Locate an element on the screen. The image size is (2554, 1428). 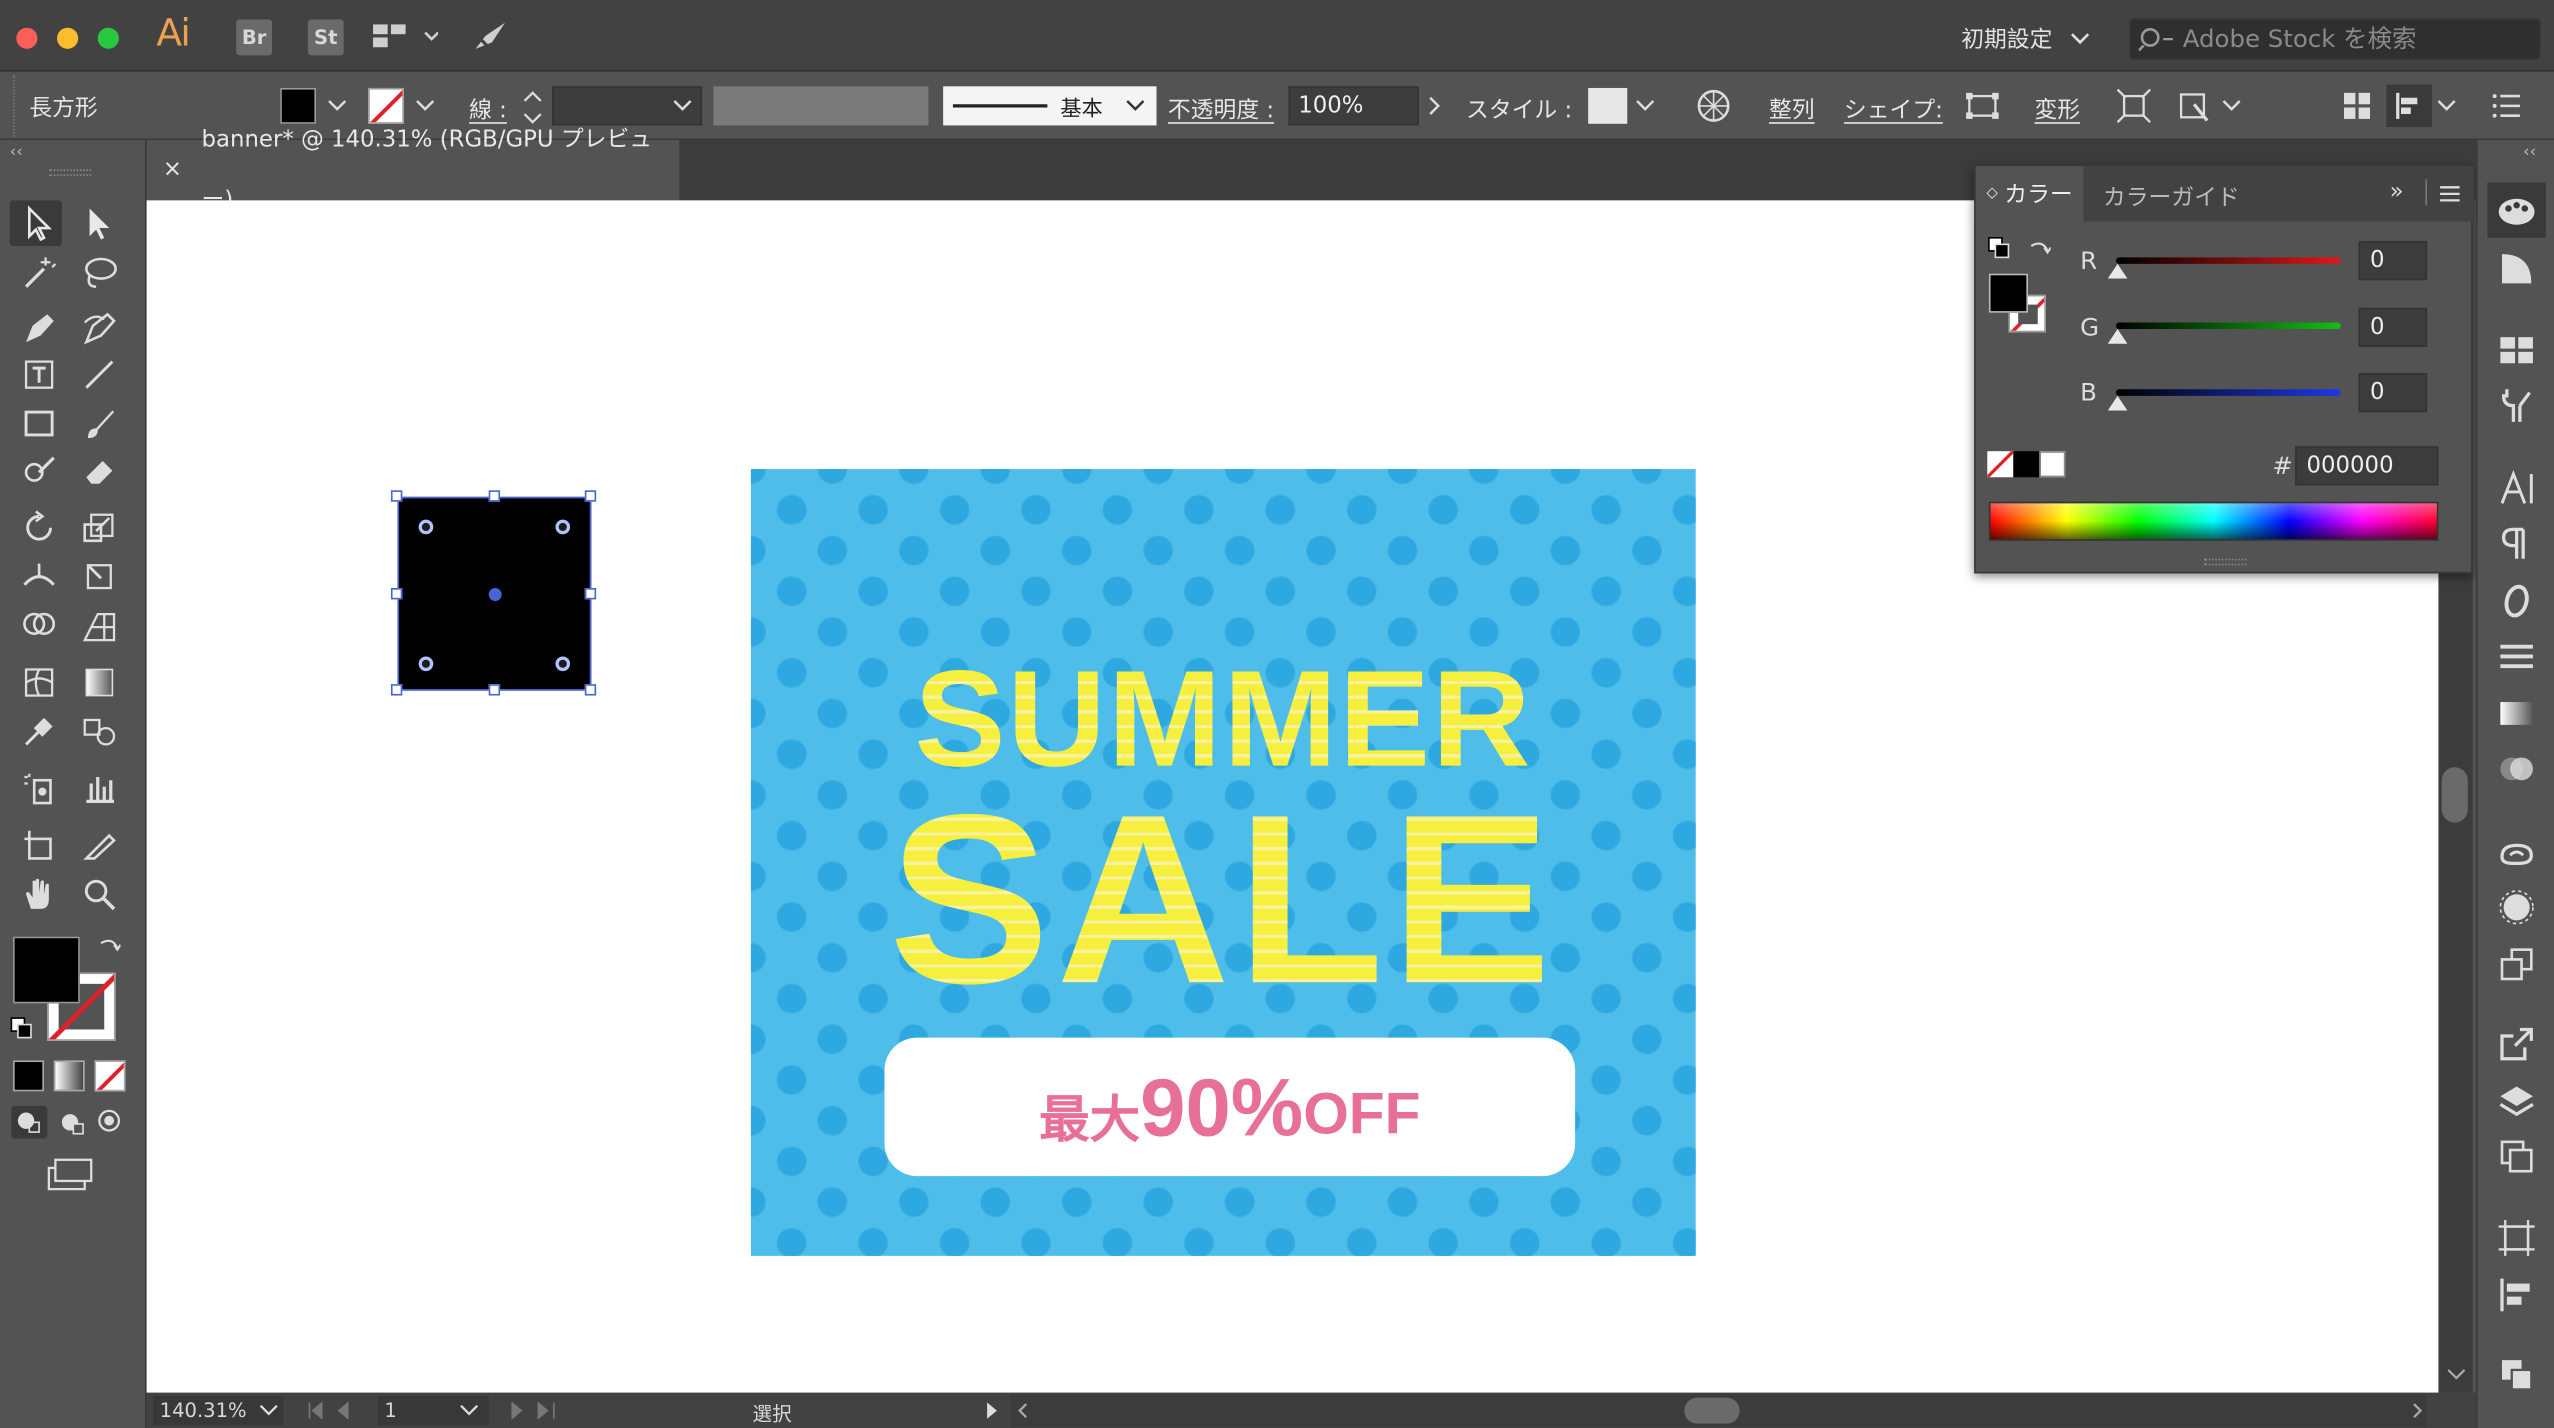
curvature-tool-icon is located at coordinates (99, 327).